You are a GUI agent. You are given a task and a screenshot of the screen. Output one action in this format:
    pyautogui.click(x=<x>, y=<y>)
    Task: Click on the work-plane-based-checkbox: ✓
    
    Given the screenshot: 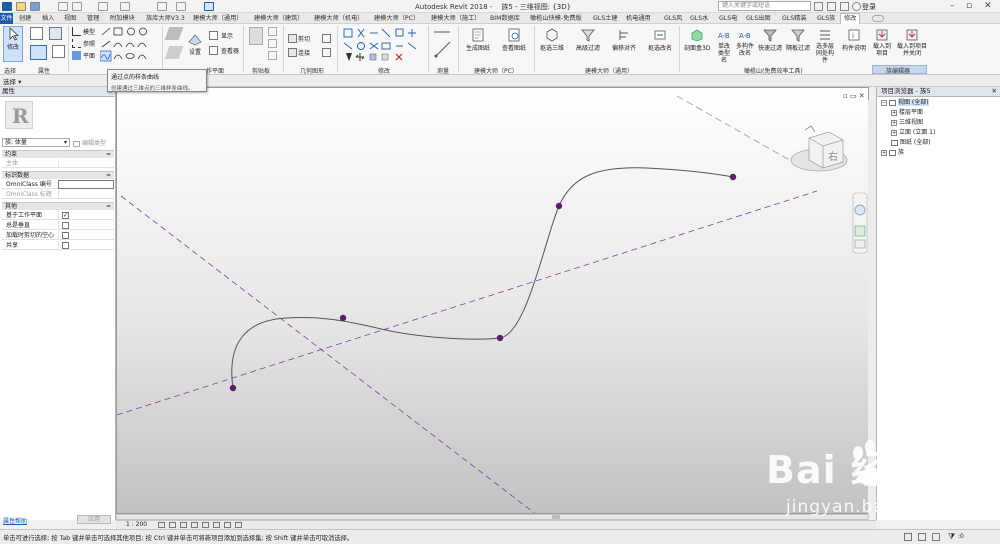 What is the action you would take?
    pyautogui.click(x=65, y=215)
    